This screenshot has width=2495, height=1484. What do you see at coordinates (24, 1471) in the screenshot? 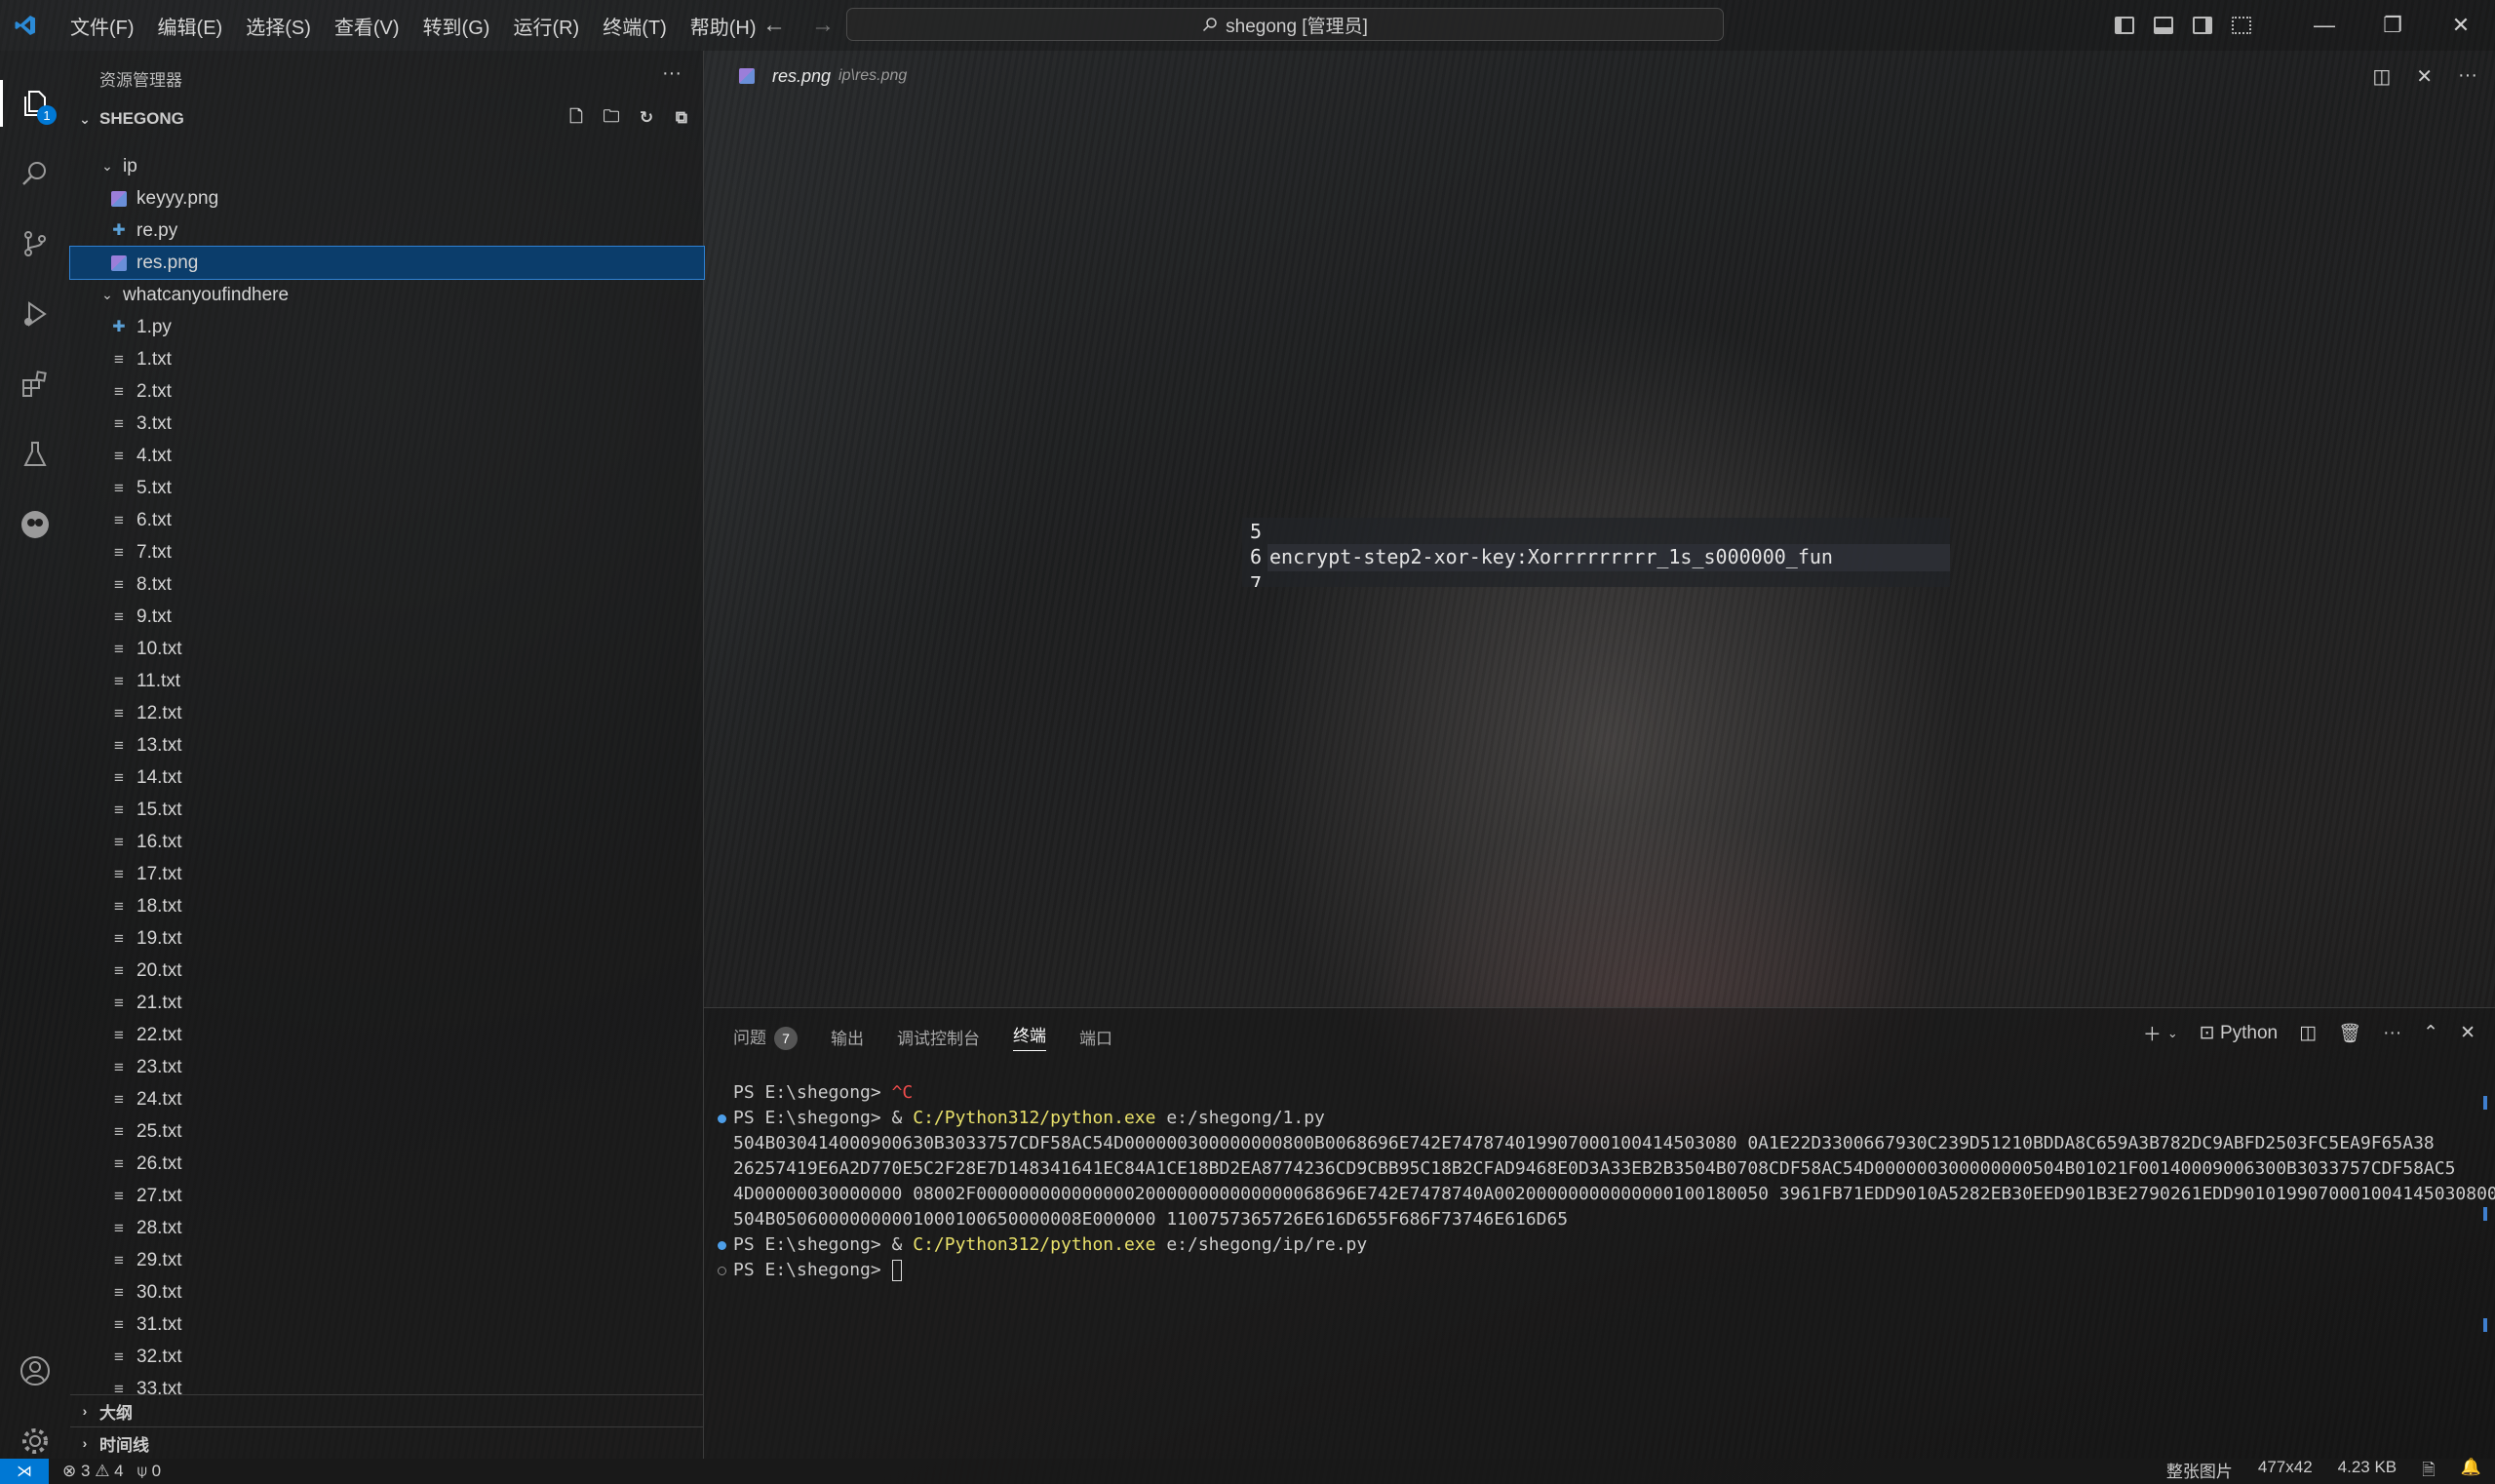
I see `remote-indicator-icon: ⋊` at bounding box center [24, 1471].